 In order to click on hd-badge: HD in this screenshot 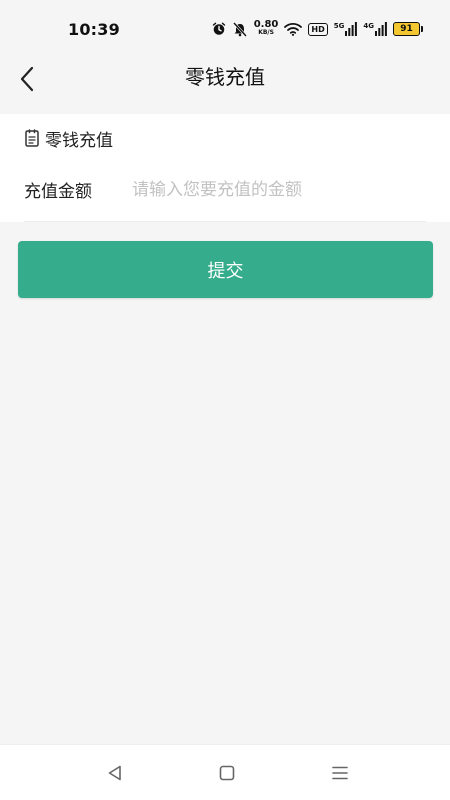, I will do `click(318, 29)`.